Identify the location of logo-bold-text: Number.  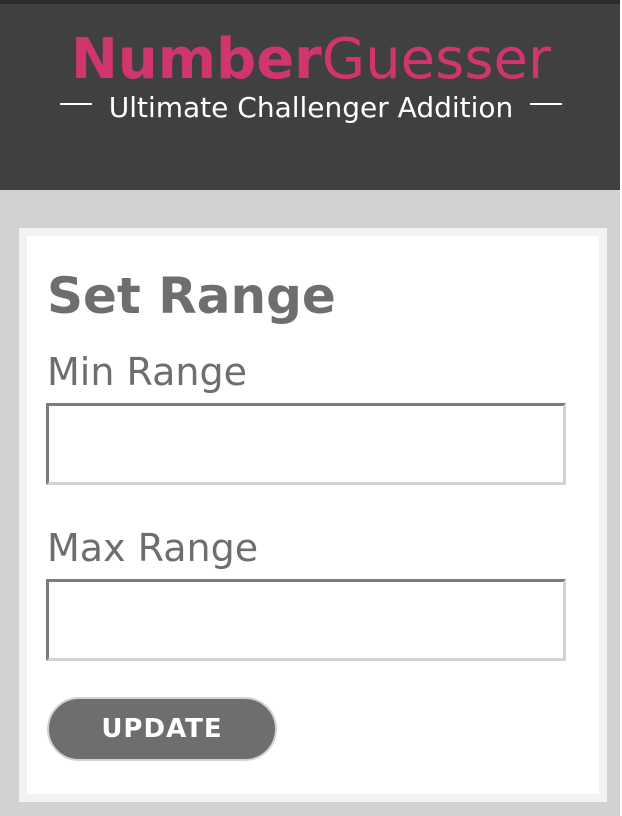
(196, 59).